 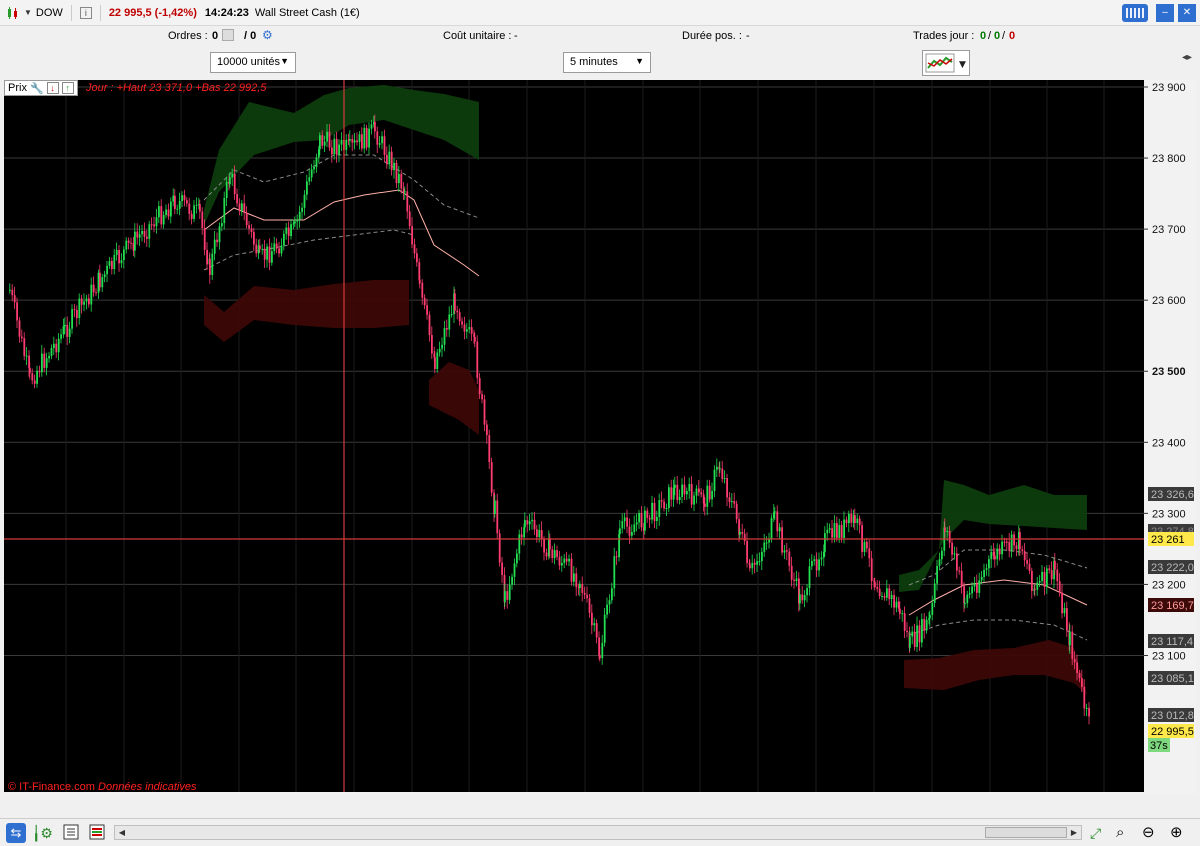 What do you see at coordinates (1187, 13) in the screenshot?
I see `close-icon: ✕` at bounding box center [1187, 13].